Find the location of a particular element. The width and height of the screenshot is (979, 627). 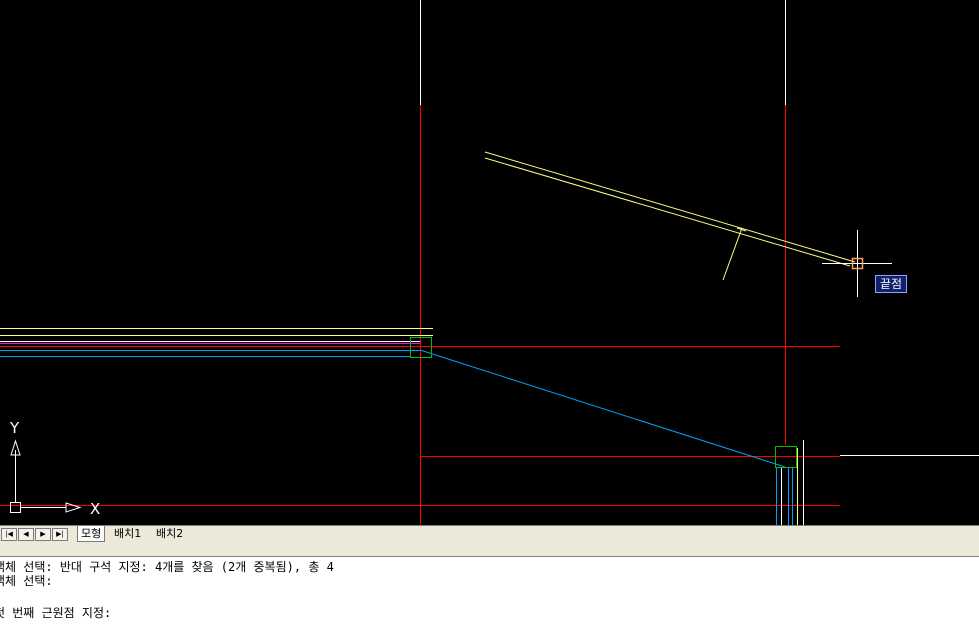

tab-last-button: ▶| is located at coordinates (60, 534).